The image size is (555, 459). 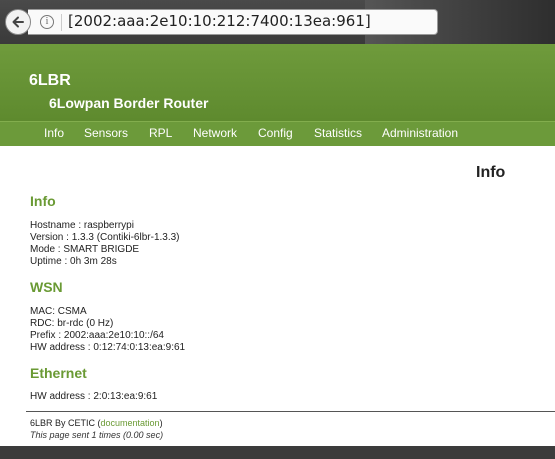 What do you see at coordinates (97, 435) in the screenshot?
I see `footer-sent-info: This page sent 1 times (0.00 sec)` at bounding box center [97, 435].